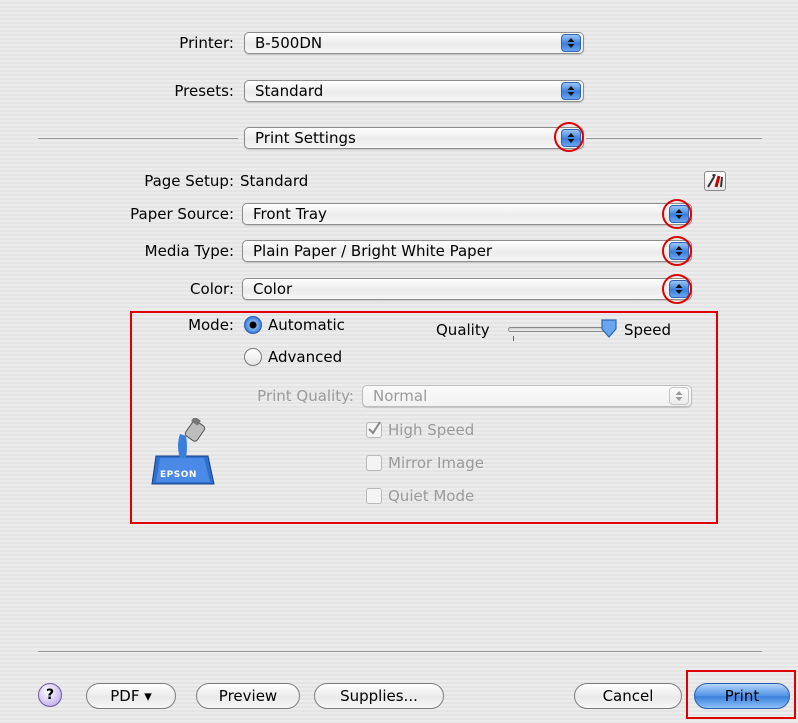 The width and height of the screenshot is (798, 723). What do you see at coordinates (513, 338) in the screenshot?
I see `slider-tick` at bounding box center [513, 338].